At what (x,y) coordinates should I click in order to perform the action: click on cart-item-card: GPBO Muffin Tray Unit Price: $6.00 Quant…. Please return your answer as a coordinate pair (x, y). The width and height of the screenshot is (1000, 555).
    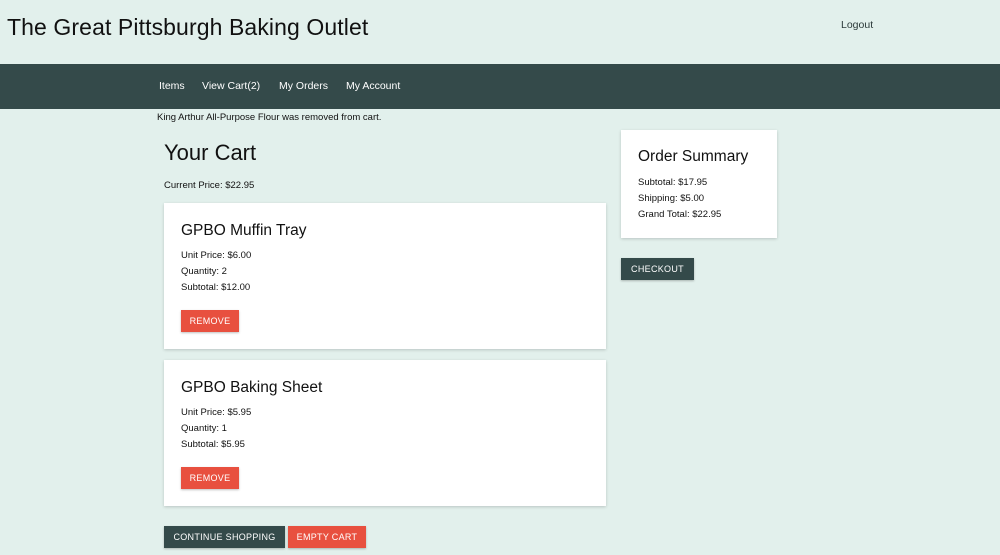
    Looking at the image, I should click on (385, 276).